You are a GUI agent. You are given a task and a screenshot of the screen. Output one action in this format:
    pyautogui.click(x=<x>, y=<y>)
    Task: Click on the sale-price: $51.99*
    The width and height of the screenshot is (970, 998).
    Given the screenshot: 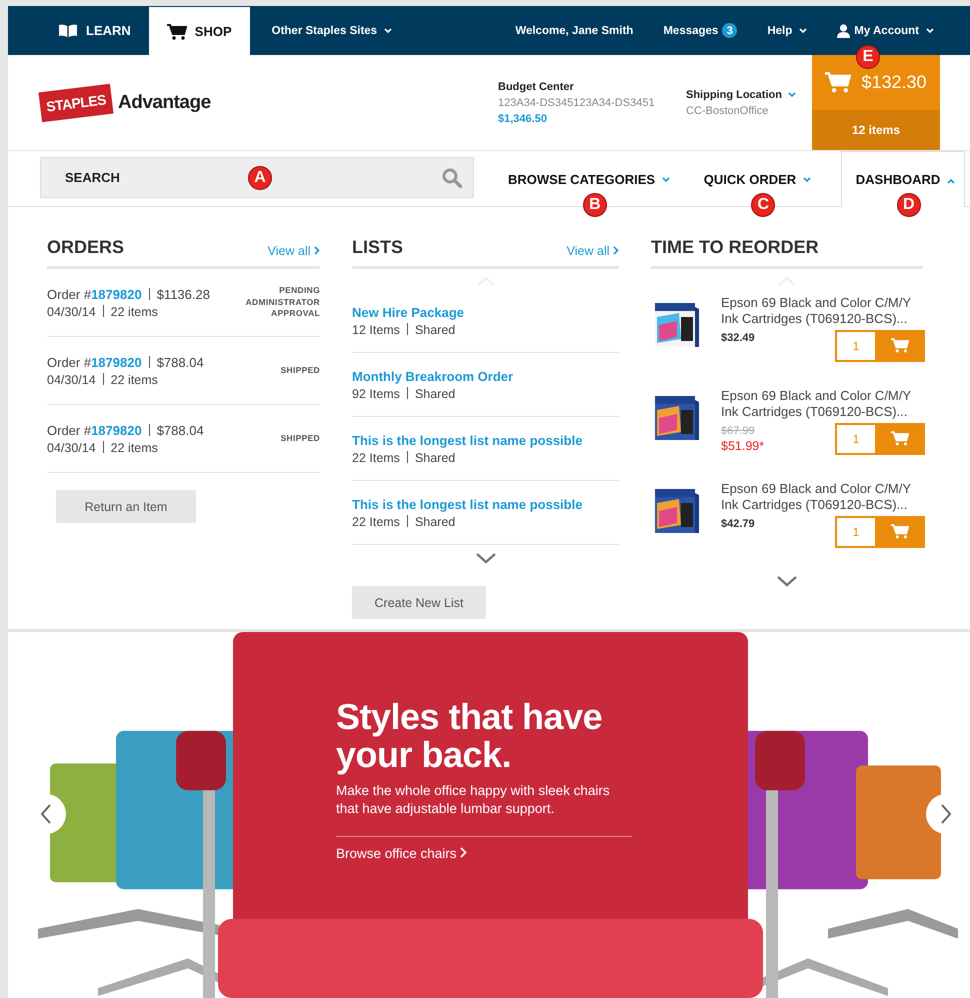 What is the action you would take?
    pyautogui.click(x=742, y=445)
    